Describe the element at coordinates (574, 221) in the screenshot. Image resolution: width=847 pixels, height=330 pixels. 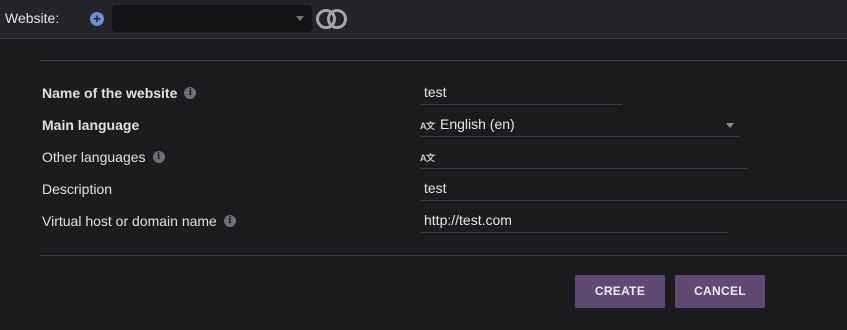
I see `vhost-field: http://test.com` at that location.